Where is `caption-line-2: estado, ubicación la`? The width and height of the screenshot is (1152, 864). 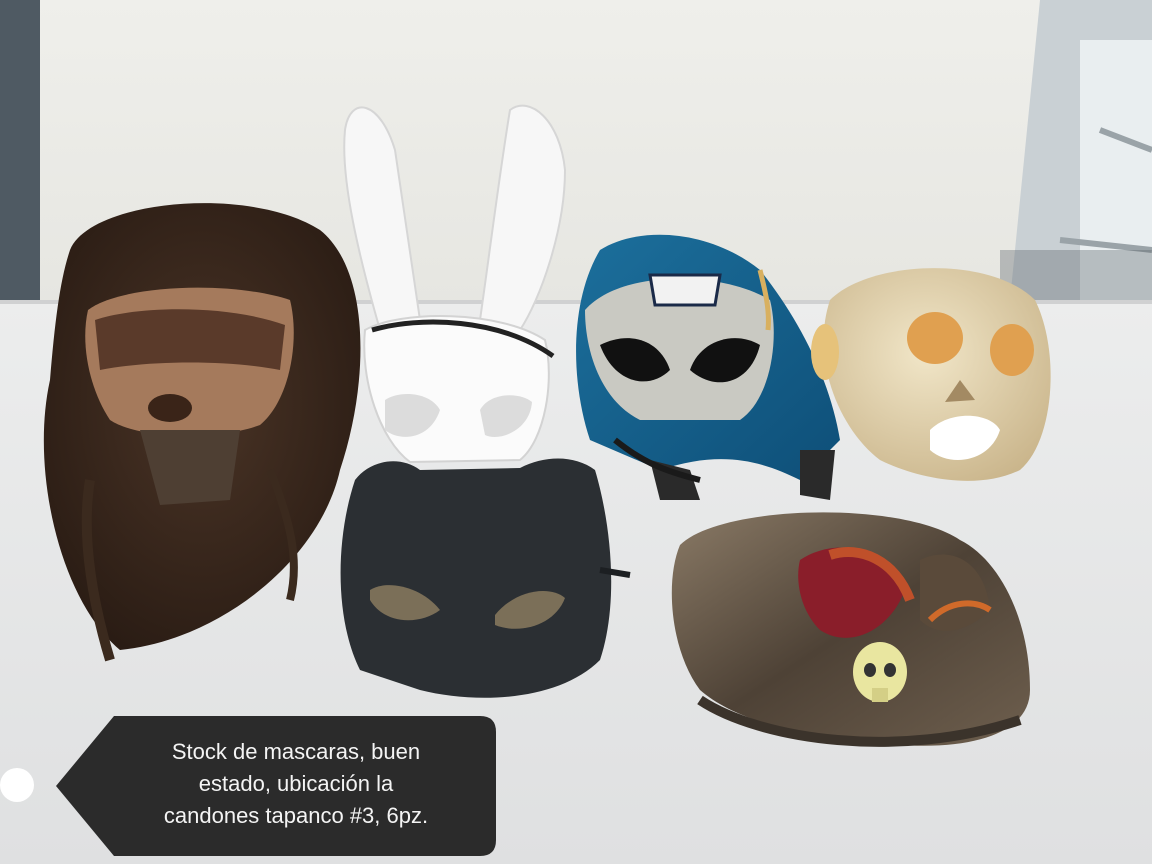
caption-line-2: estado, ubicación la is located at coordinates (296, 783).